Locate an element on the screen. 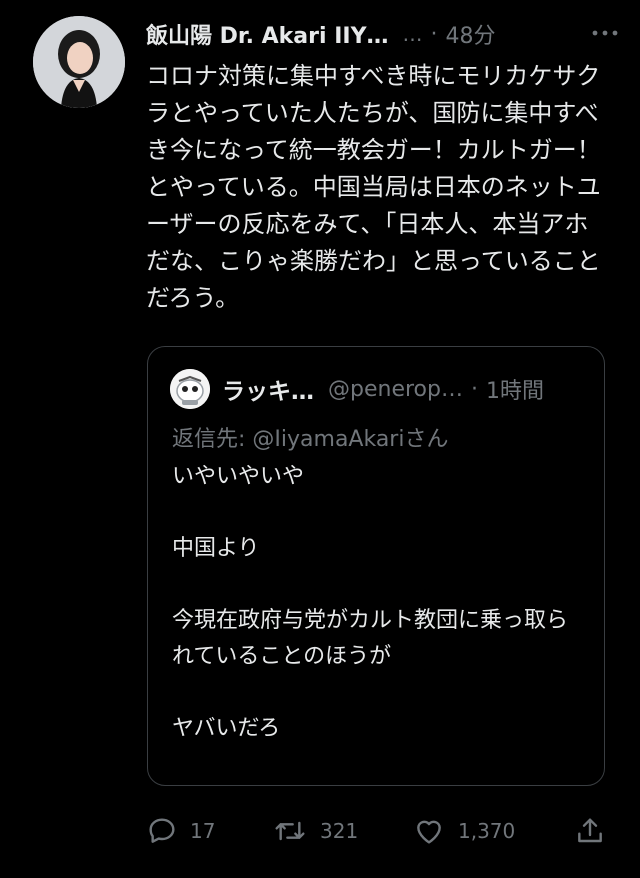  retweet-button: 321 is located at coordinates (315, 831).